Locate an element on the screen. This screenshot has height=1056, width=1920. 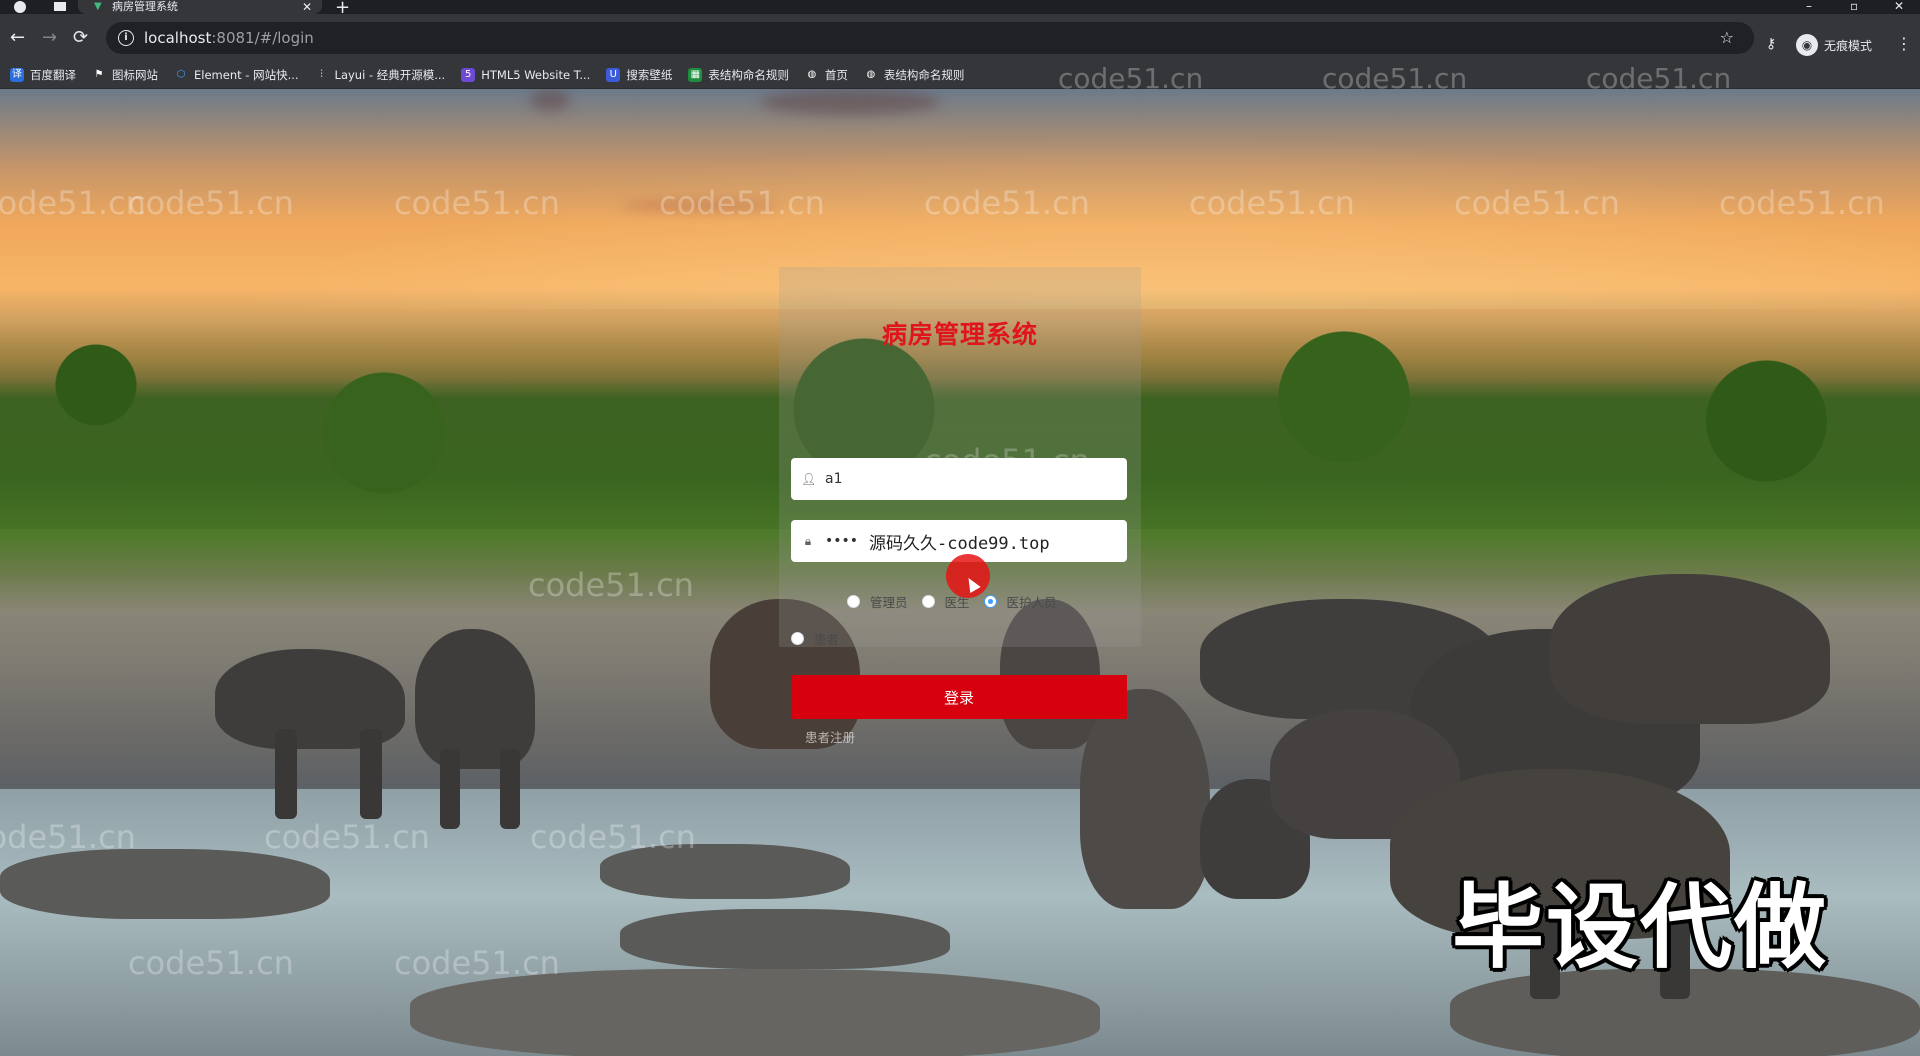
password-input is located at coordinates (841, 541).